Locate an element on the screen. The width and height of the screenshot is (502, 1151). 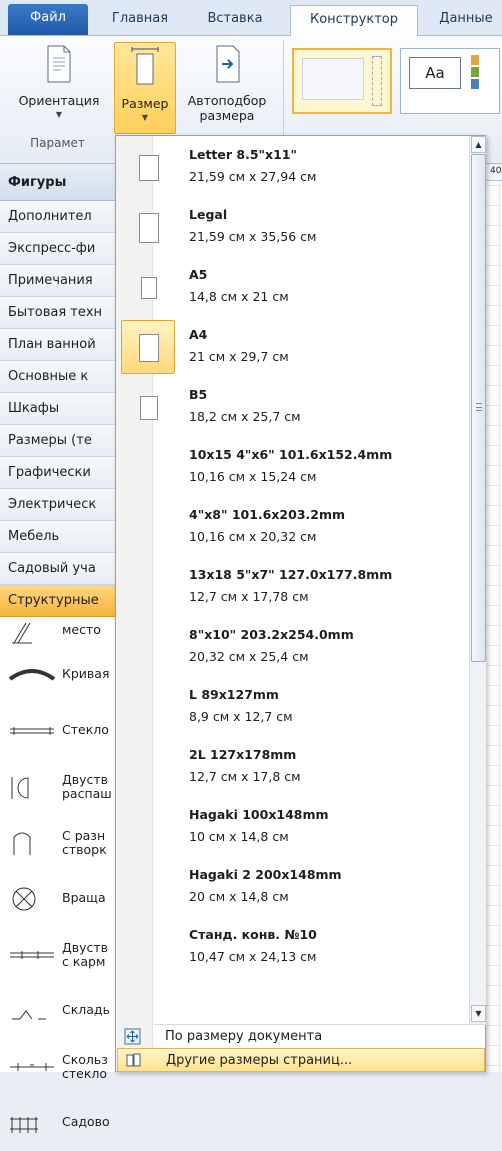
stencil-item: Дополнител is located at coordinates (58, 217).